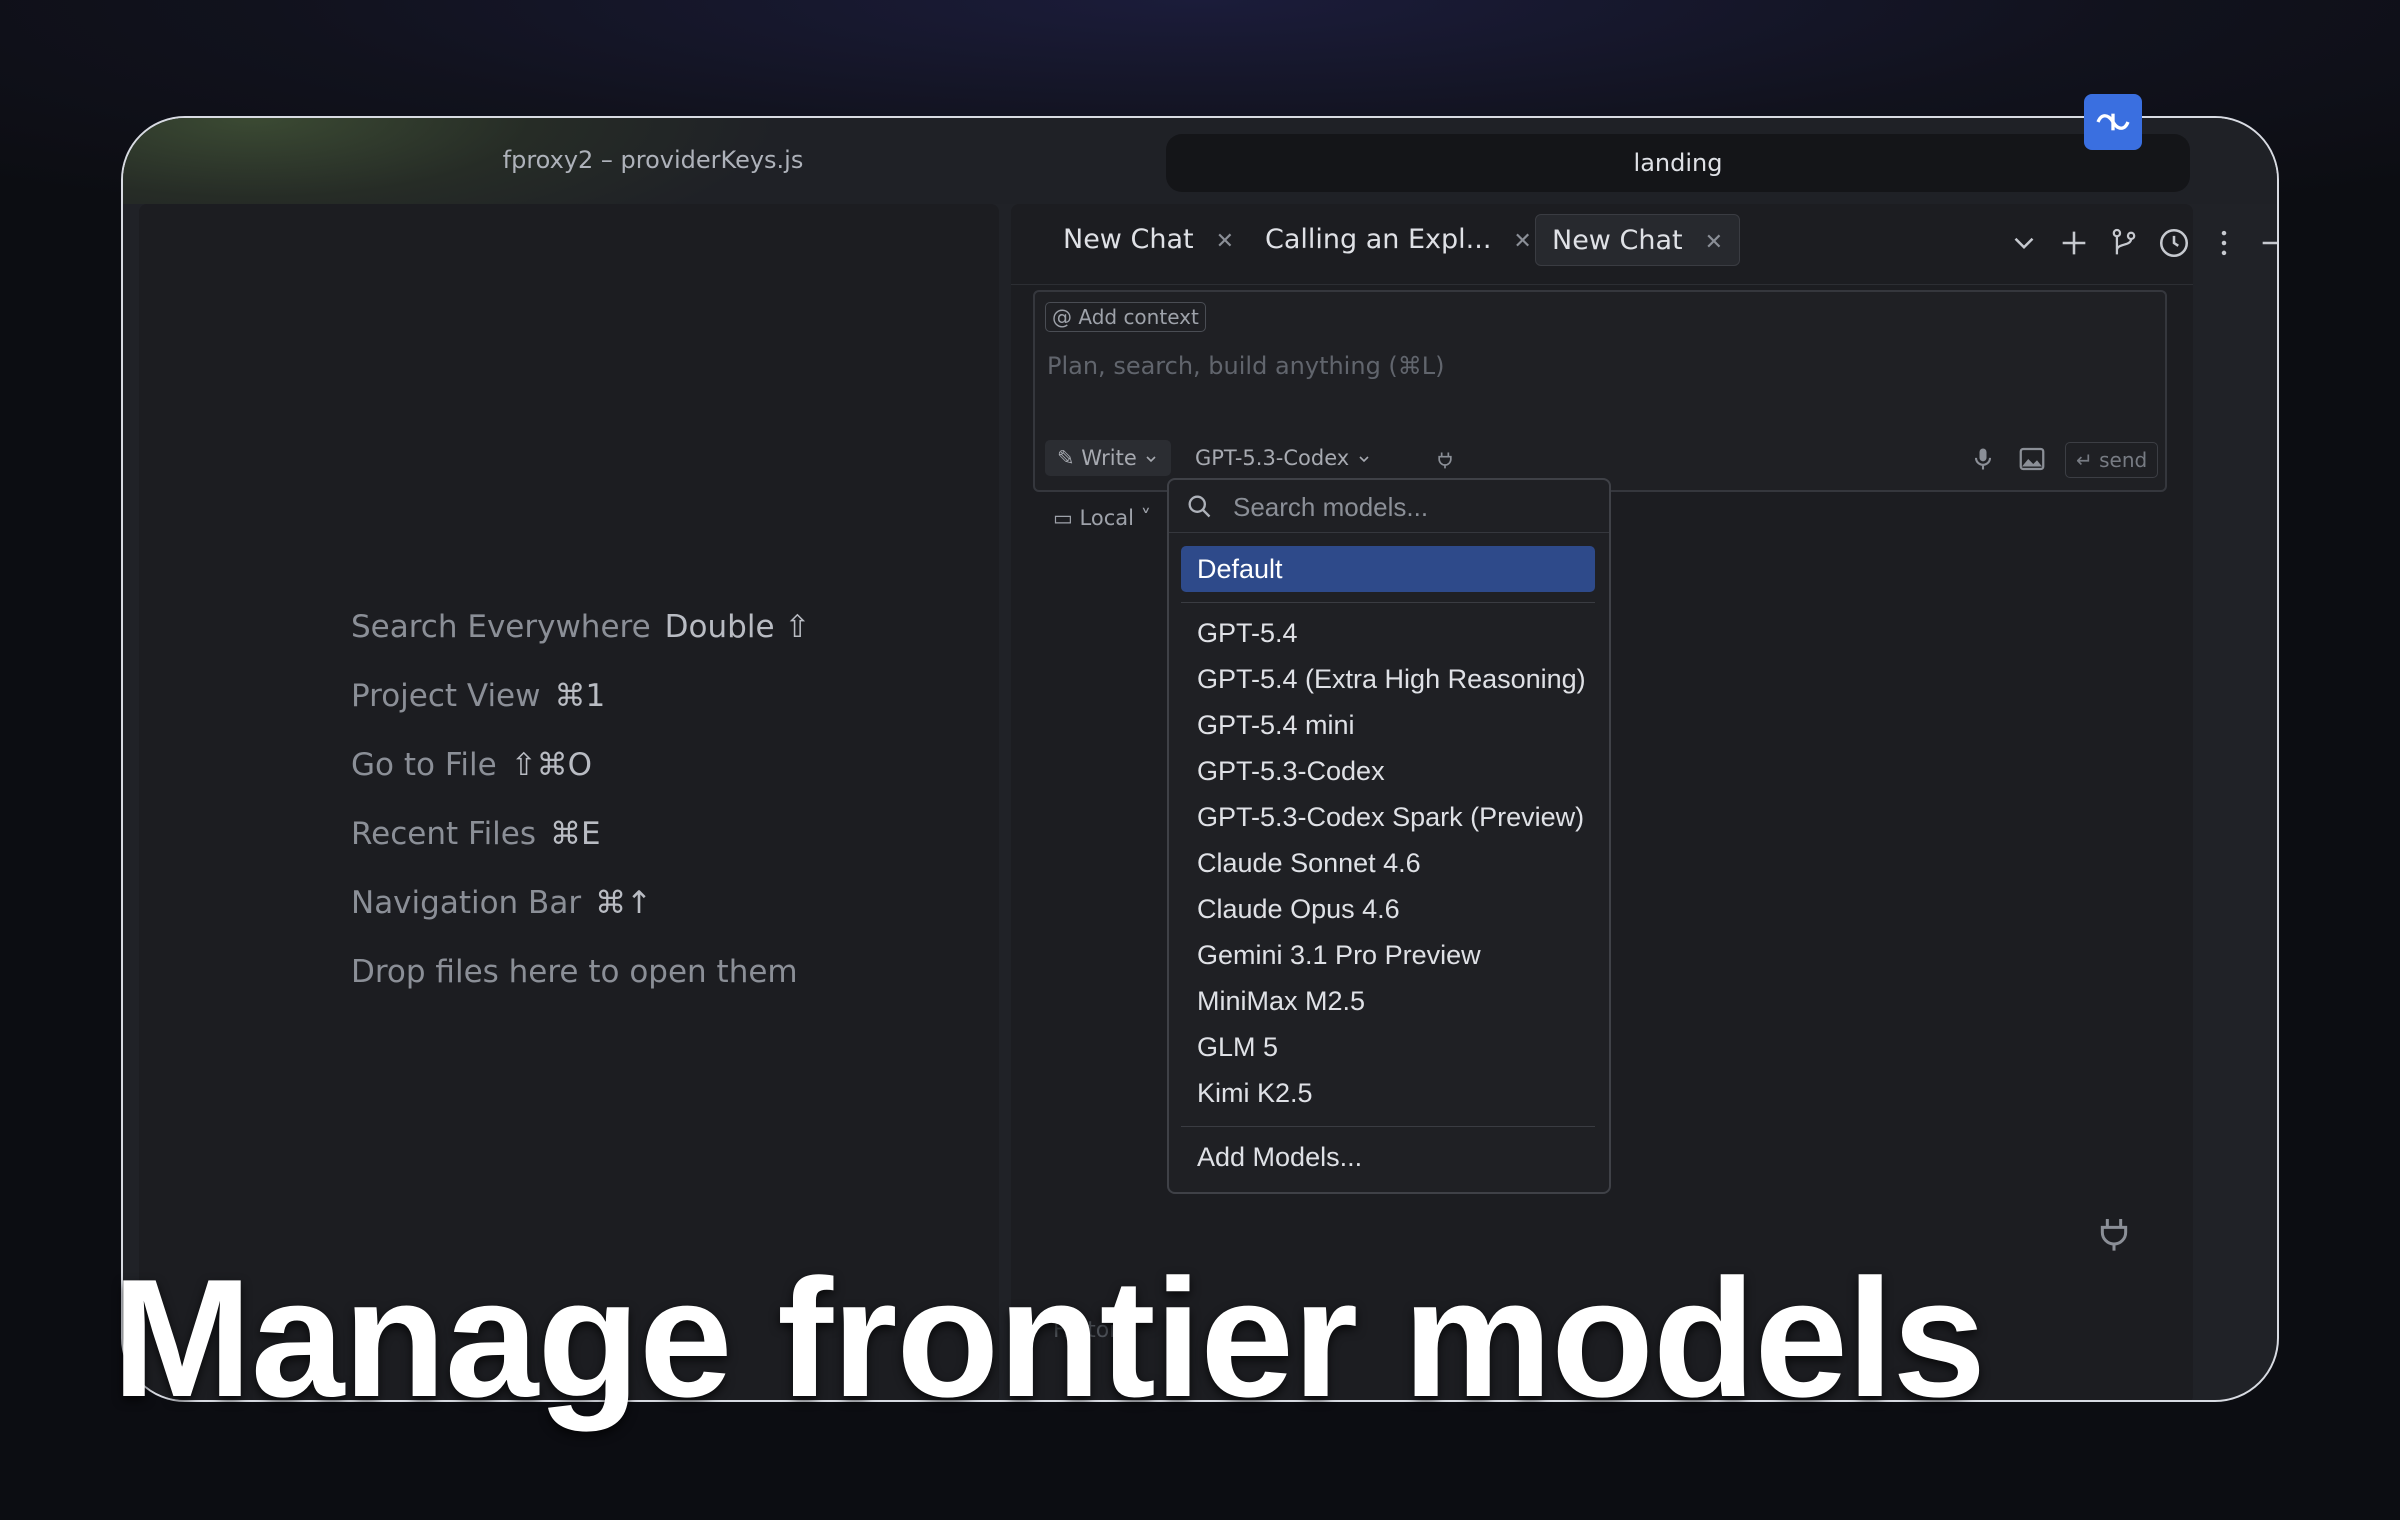  Describe the element at coordinates (737, 627) in the screenshot. I see `shortcut-key: Double ⇧` at that location.